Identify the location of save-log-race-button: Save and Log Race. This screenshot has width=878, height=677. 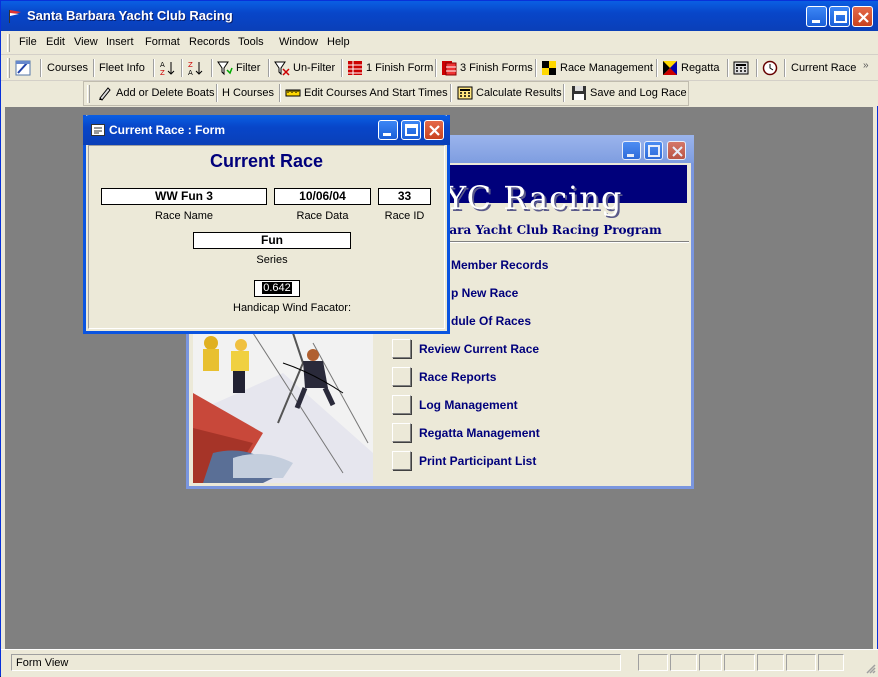
(629, 93).